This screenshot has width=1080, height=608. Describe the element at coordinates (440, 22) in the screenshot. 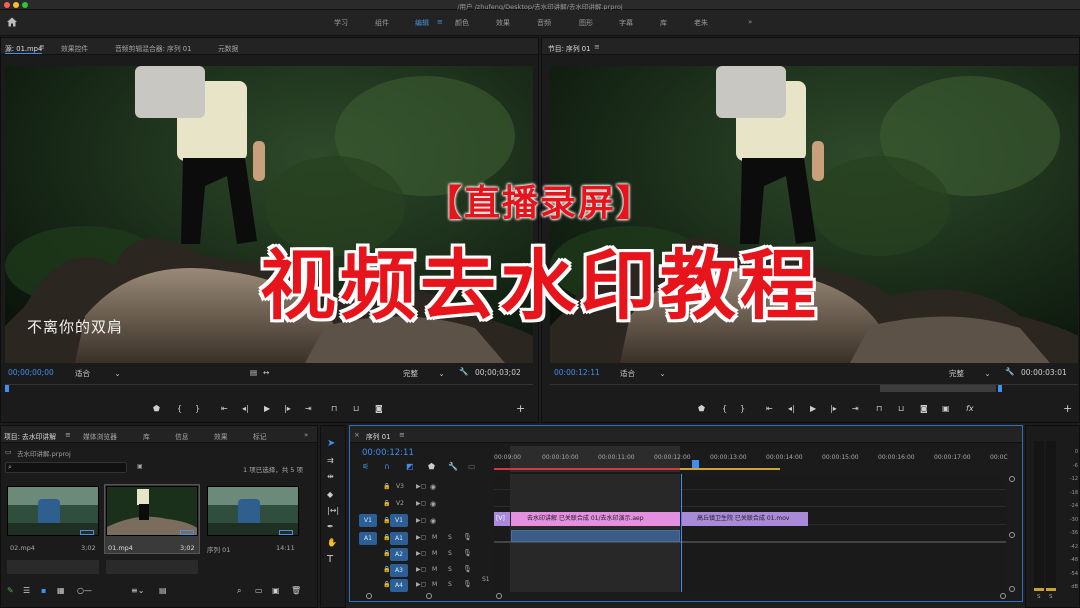

I see `workspace-menu-icon: ≡` at that location.